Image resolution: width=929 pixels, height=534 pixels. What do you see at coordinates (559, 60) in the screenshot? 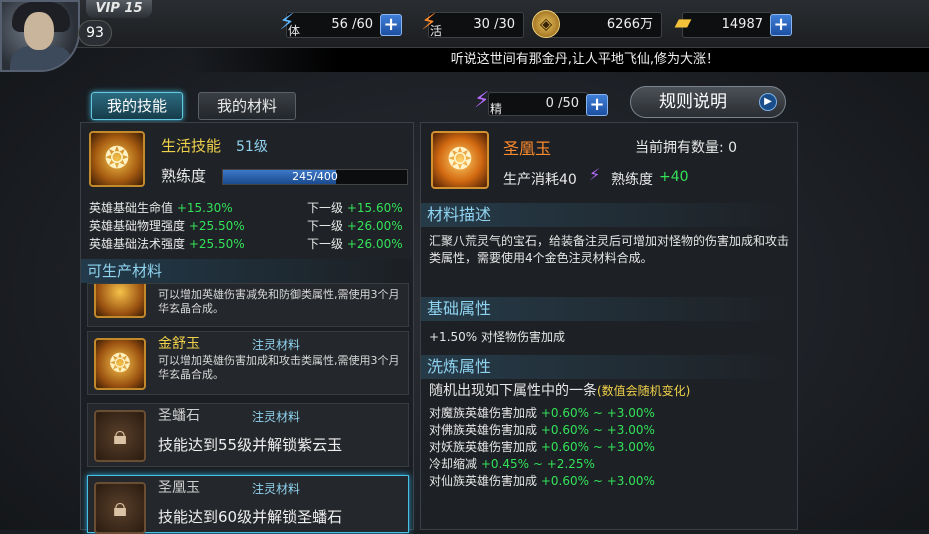
I see `announcement-marquee: 听说这世间有那金丹,让人平地飞仙,修为大涨！` at bounding box center [559, 60].